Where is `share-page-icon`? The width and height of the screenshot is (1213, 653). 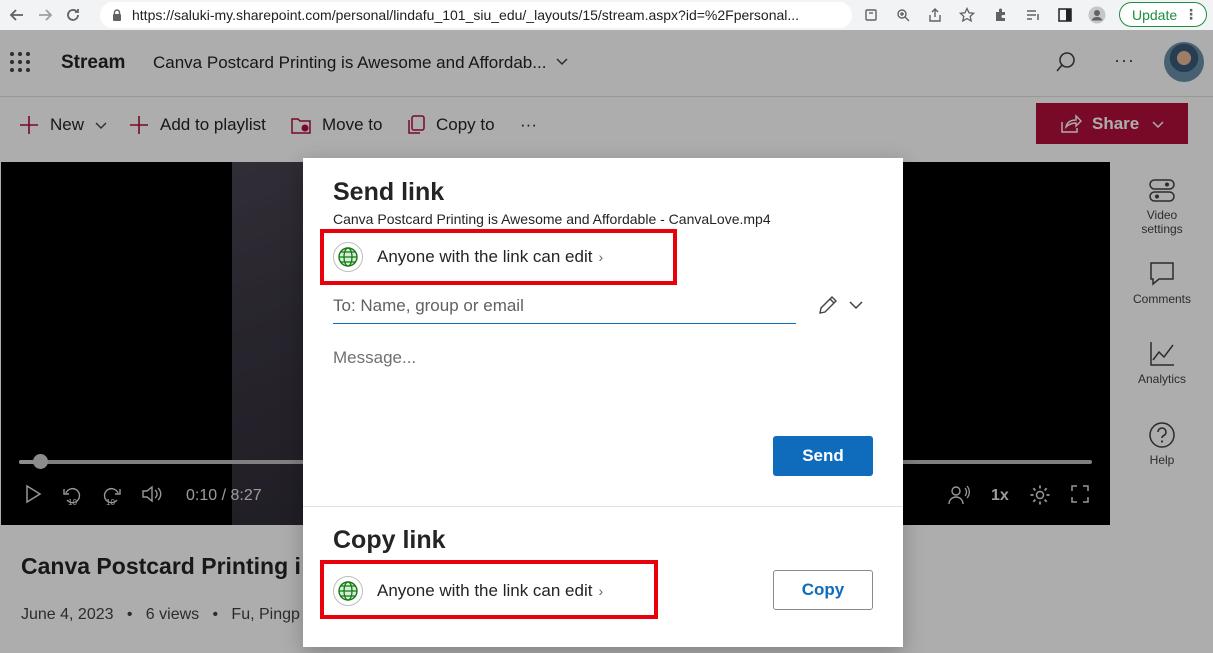 share-page-icon is located at coordinates (935, 15).